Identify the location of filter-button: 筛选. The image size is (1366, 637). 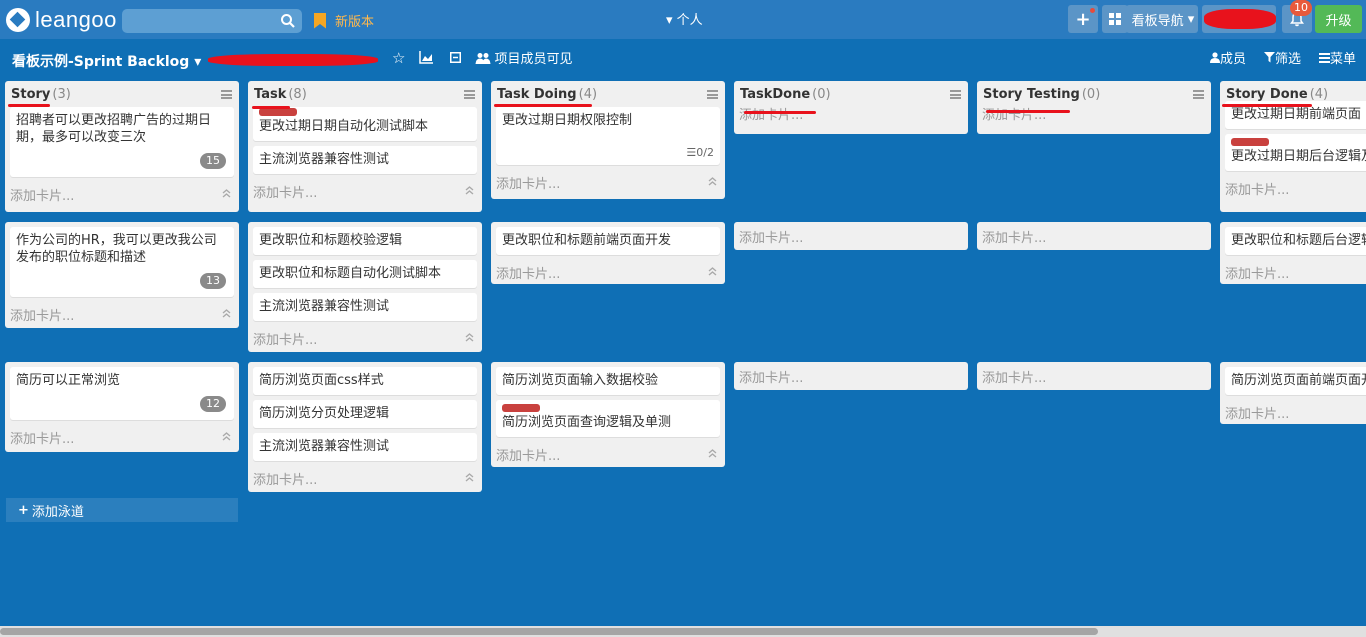
(1282, 57).